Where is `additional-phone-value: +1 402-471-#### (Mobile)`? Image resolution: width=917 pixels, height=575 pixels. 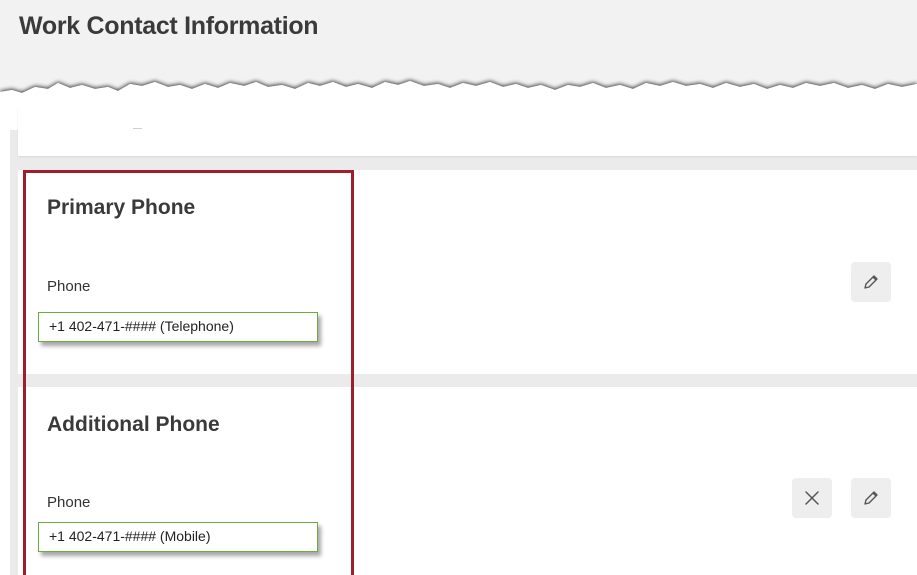
additional-phone-value: +1 402-471-#### (Mobile) is located at coordinates (178, 537).